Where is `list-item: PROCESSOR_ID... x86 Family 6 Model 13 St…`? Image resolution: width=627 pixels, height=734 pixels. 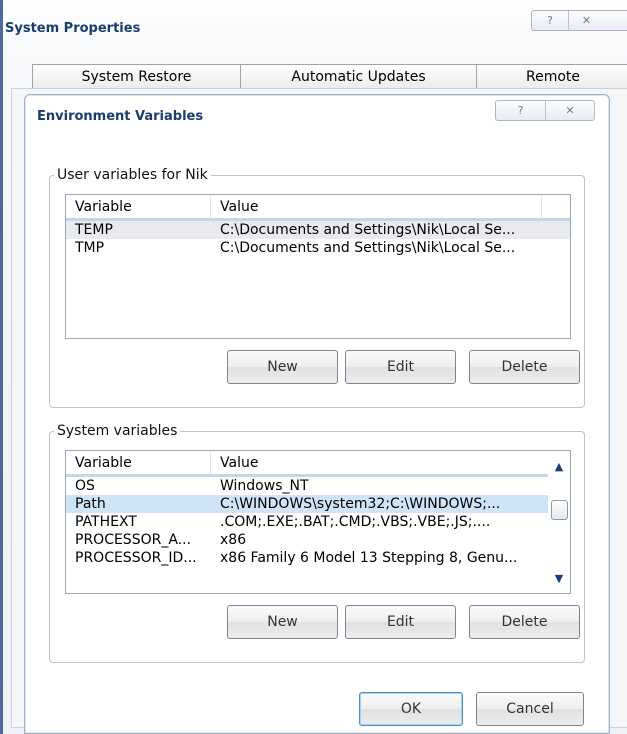
list-item: PROCESSOR_ID... x86 Family 6 Model 13 St… is located at coordinates (307, 558).